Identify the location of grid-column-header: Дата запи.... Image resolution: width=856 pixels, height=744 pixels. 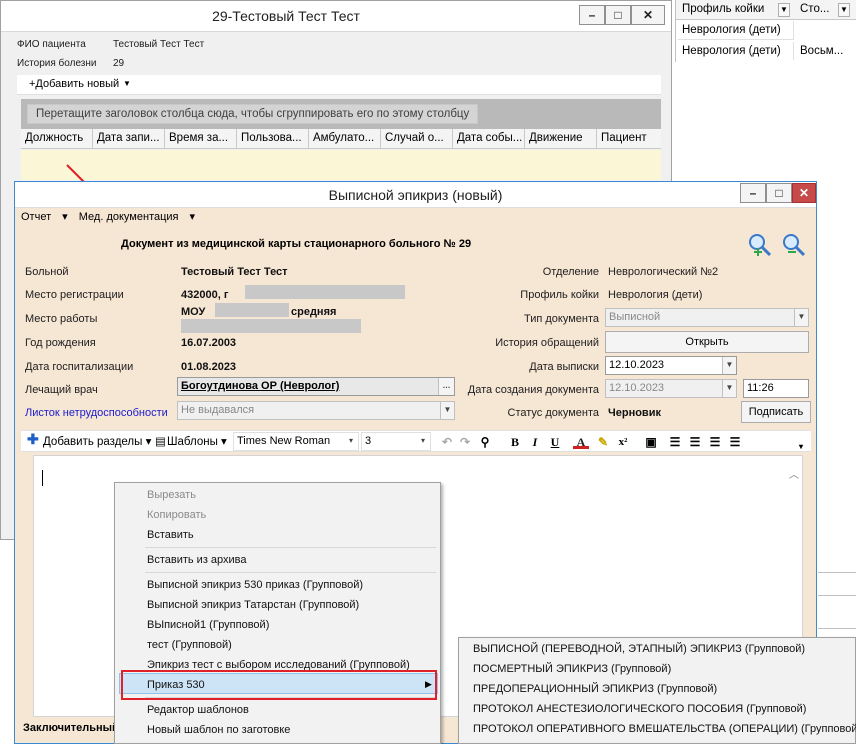
(129, 138).